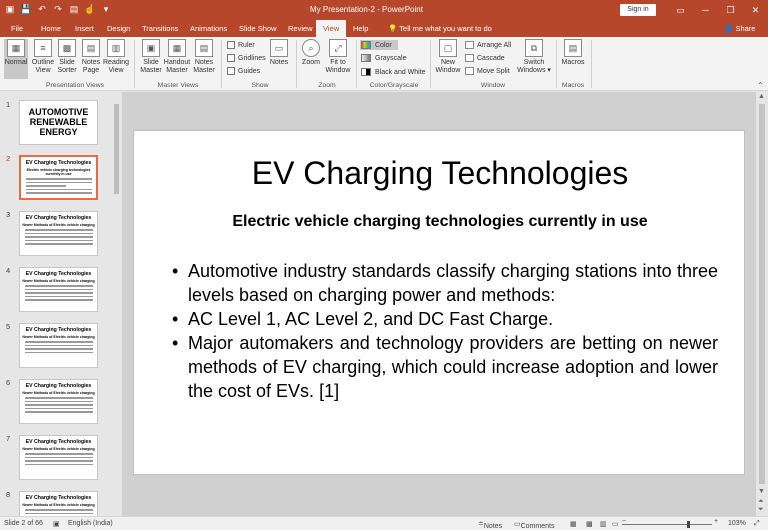 This screenshot has width=768, height=530. Describe the element at coordinates (680, 10) in the screenshot. I see `ribbon-display-options-icon: ▭` at that location.